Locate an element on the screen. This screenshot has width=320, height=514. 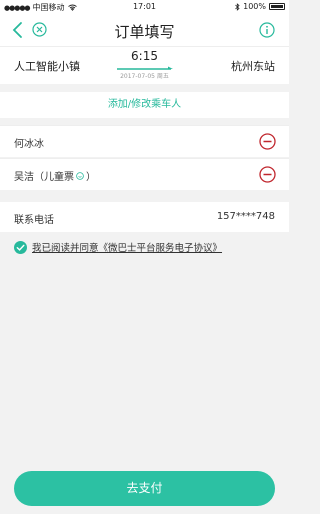
agreement-row: 我已阅读并同意《微巴士平台服务电子协议》 is located at coordinates (118, 247).